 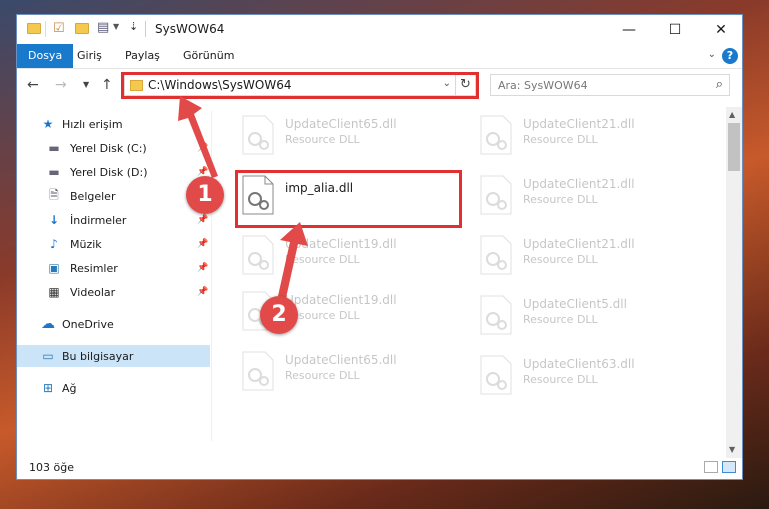 I want to click on step-badge-2: 2, so click(x=279, y=315).